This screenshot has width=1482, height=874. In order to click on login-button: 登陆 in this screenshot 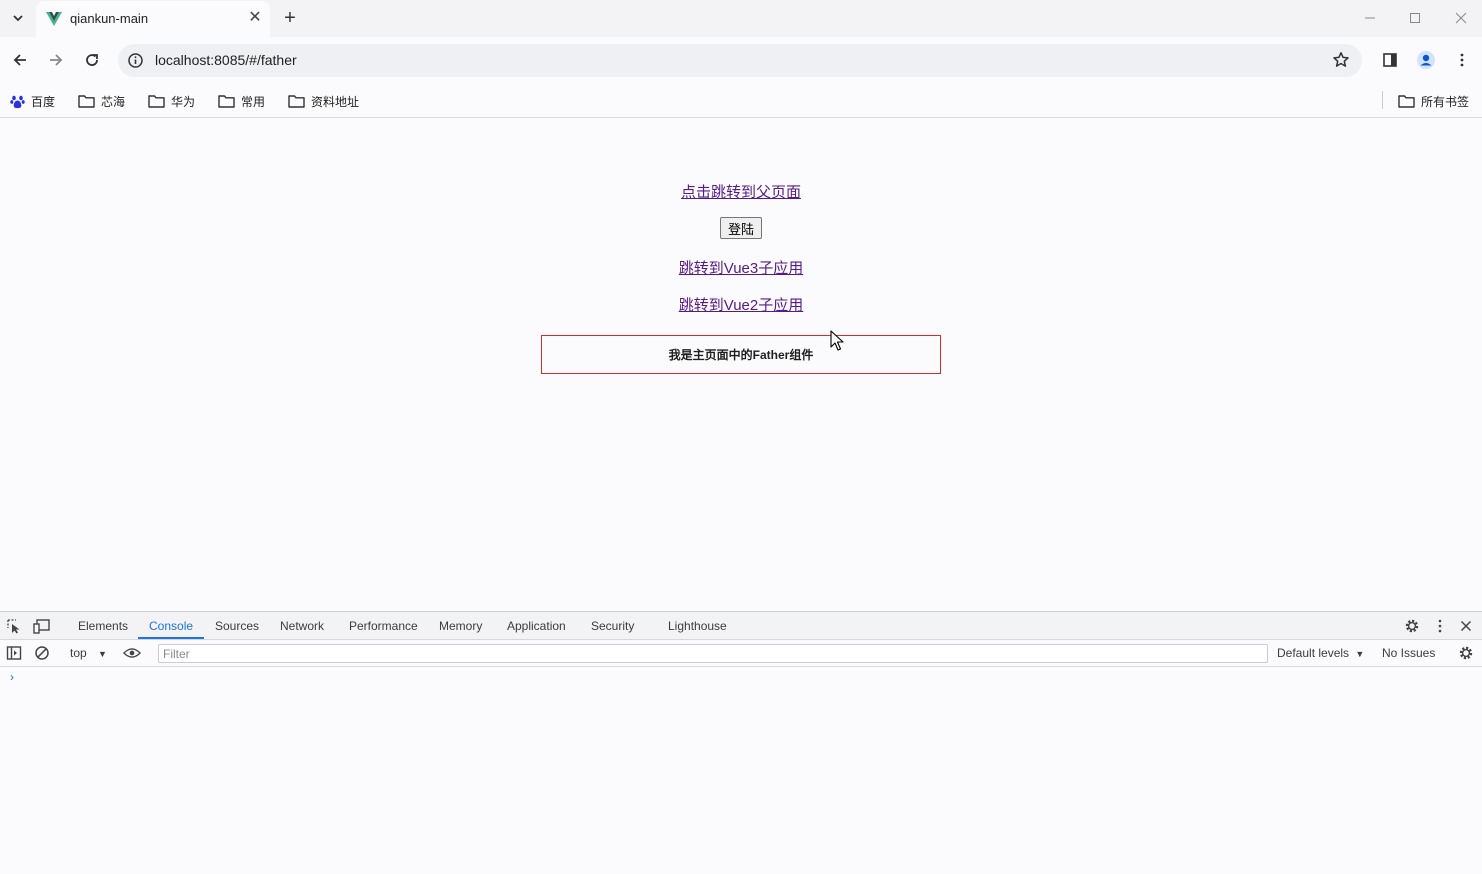, I will do `click(741, 228)`.